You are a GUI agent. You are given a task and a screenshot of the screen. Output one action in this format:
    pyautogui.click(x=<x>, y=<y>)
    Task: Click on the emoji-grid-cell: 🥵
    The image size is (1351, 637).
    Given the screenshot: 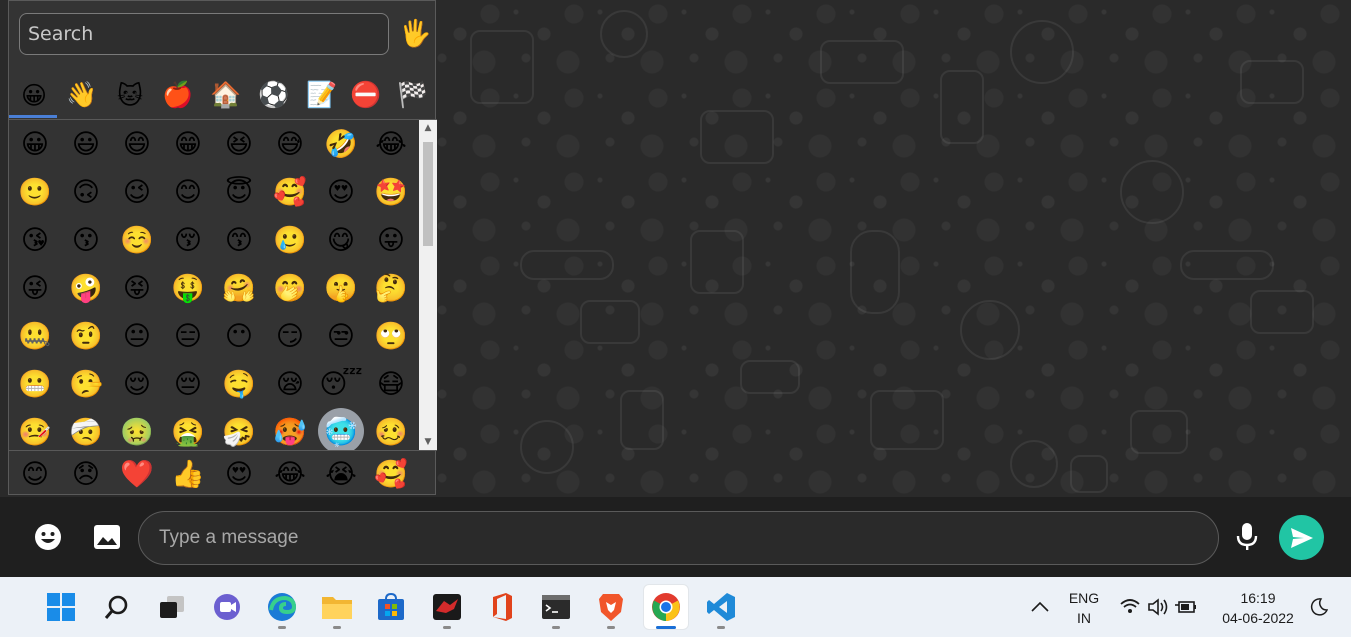 What is the action you would take?
    pyautogui.click(x=290, y=430)
    